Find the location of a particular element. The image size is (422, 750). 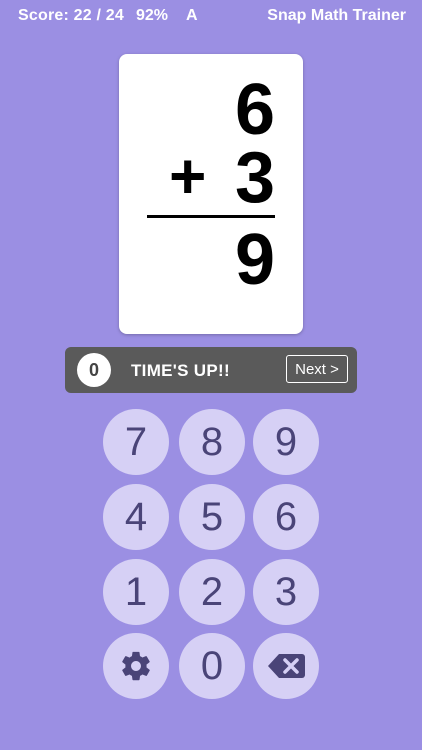

backspace-button is located at coordinates (286, 666).